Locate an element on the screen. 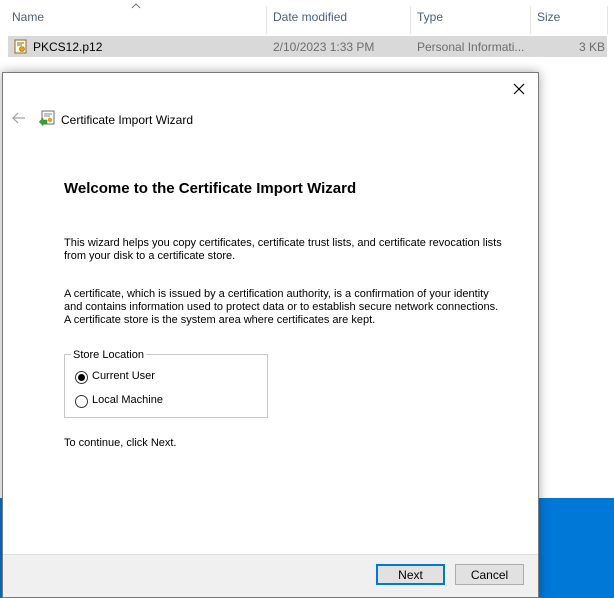 The height and width of the screenshot is (598, 614). dialog-footer: Next Cancel is located at coordinates (270, 575).